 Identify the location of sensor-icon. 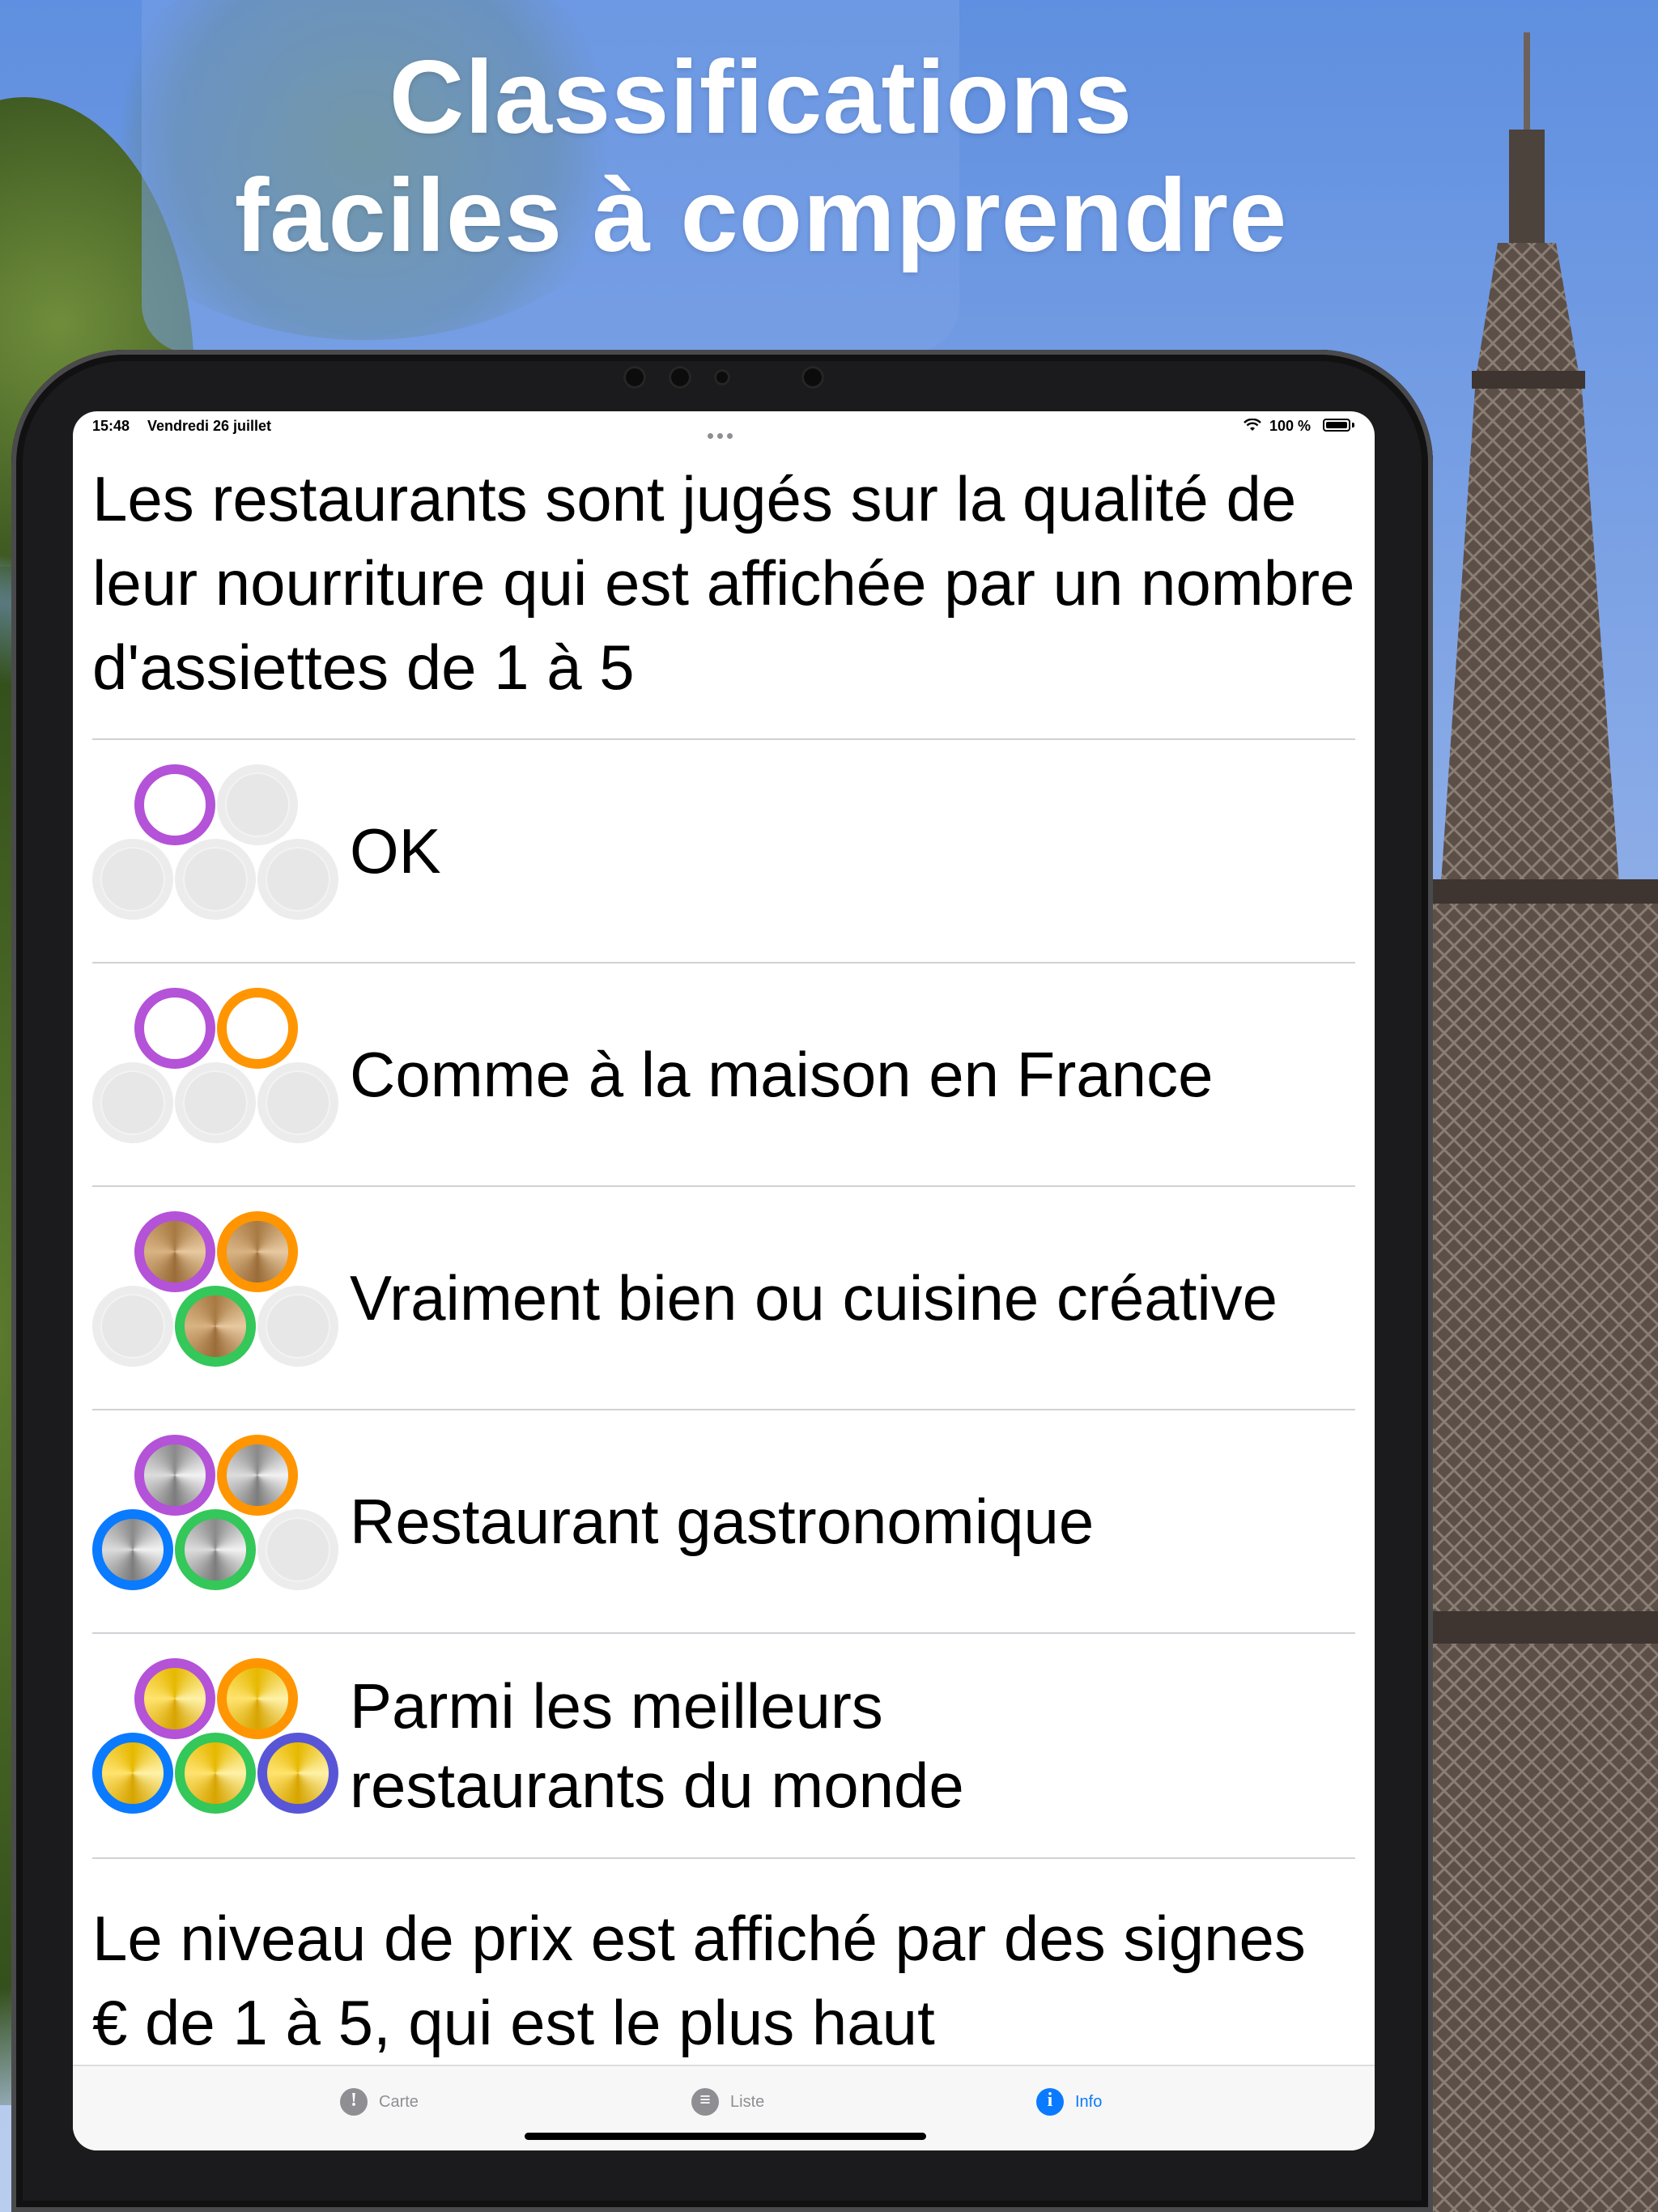
(680, 378).